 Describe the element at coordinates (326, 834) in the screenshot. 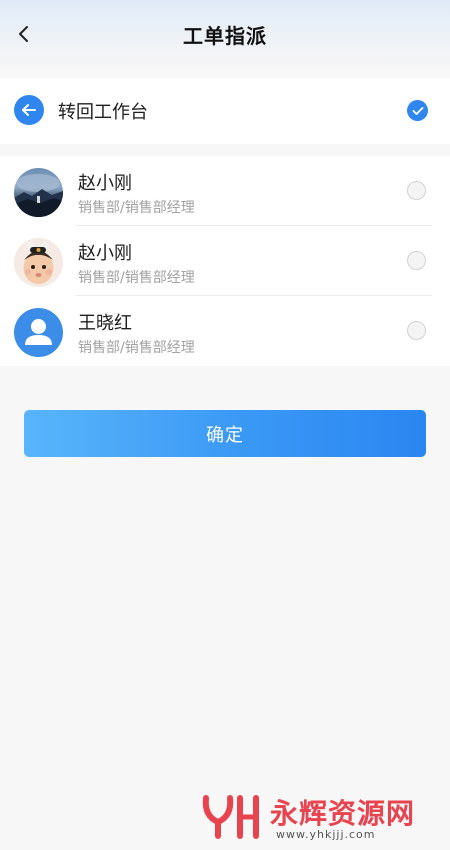

I see `watermark-url: www.yhkjjj.com` at that location.